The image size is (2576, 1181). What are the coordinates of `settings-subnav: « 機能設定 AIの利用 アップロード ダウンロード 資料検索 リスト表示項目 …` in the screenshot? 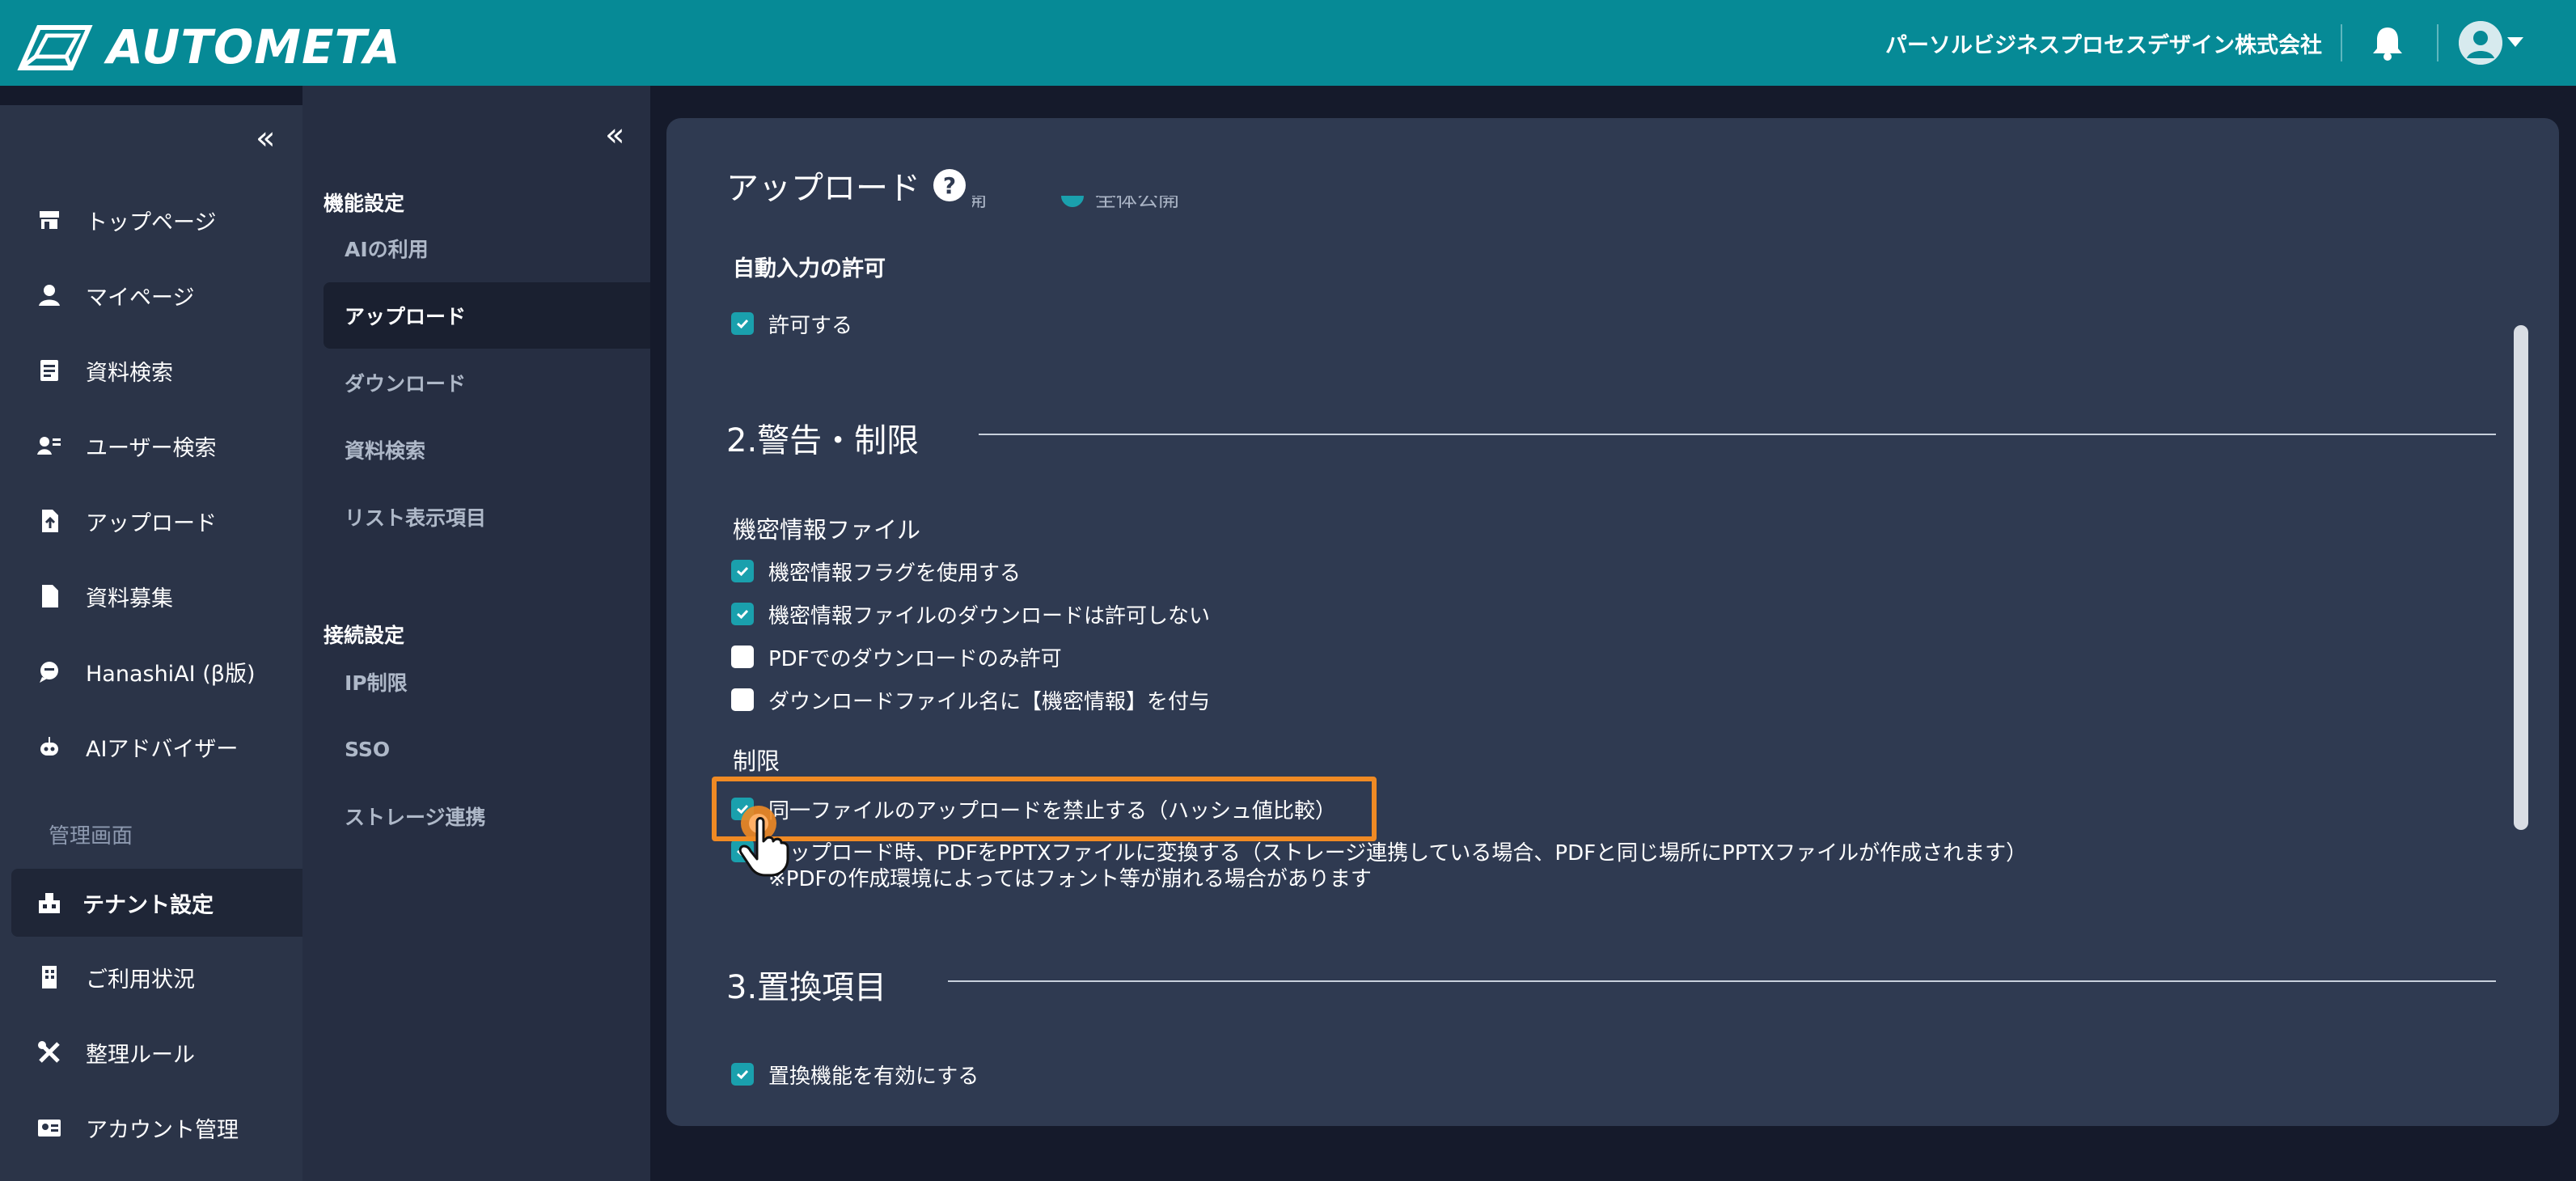 It's located at (476, 633).